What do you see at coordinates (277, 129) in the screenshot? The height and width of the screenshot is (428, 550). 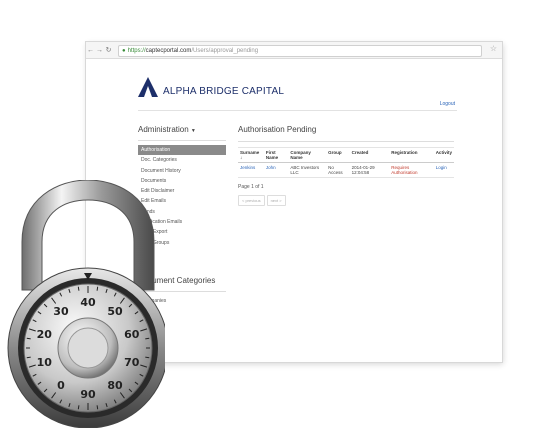 I see `page-title: Authorisation Pending` at bounding box center [277, 129].